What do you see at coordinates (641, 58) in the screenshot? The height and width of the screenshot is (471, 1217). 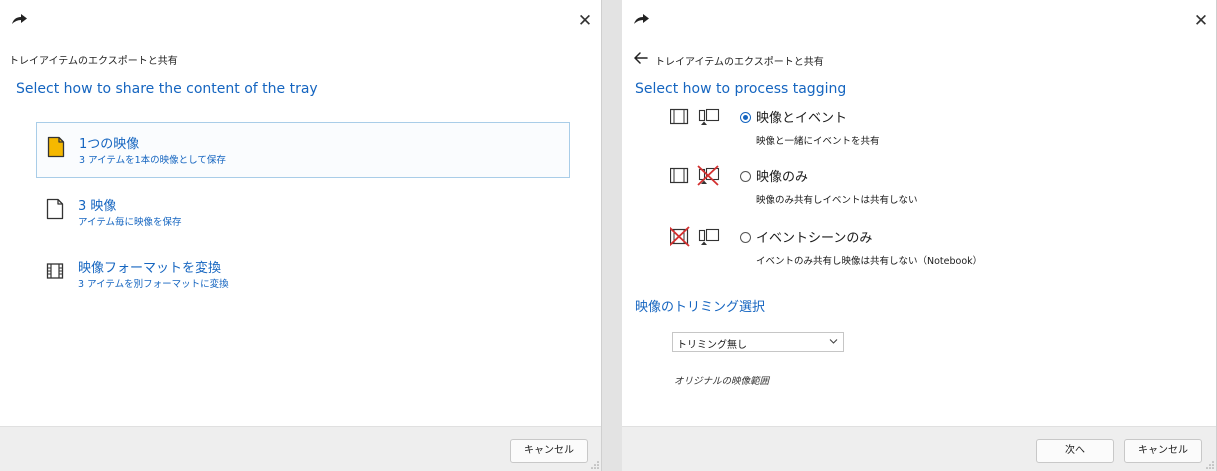 I see `back-arrow-icon` at bounding box center [641, 58].